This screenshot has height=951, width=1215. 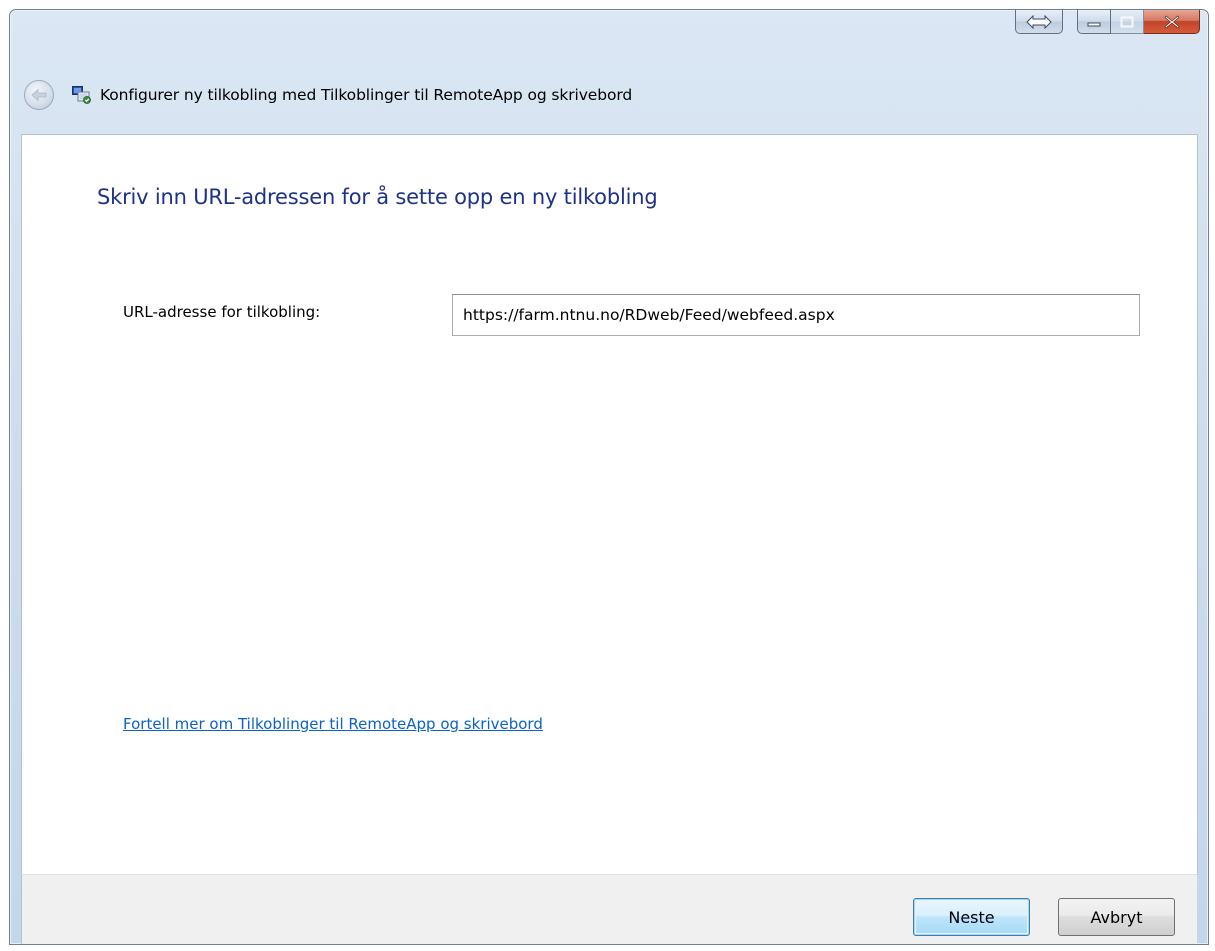 I want to click on cancel-button: Avbryt, so click(x=1116, y=917).